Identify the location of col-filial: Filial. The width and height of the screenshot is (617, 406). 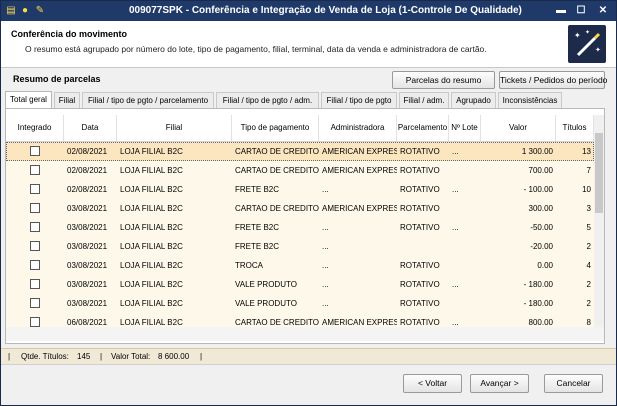
(174, 128).